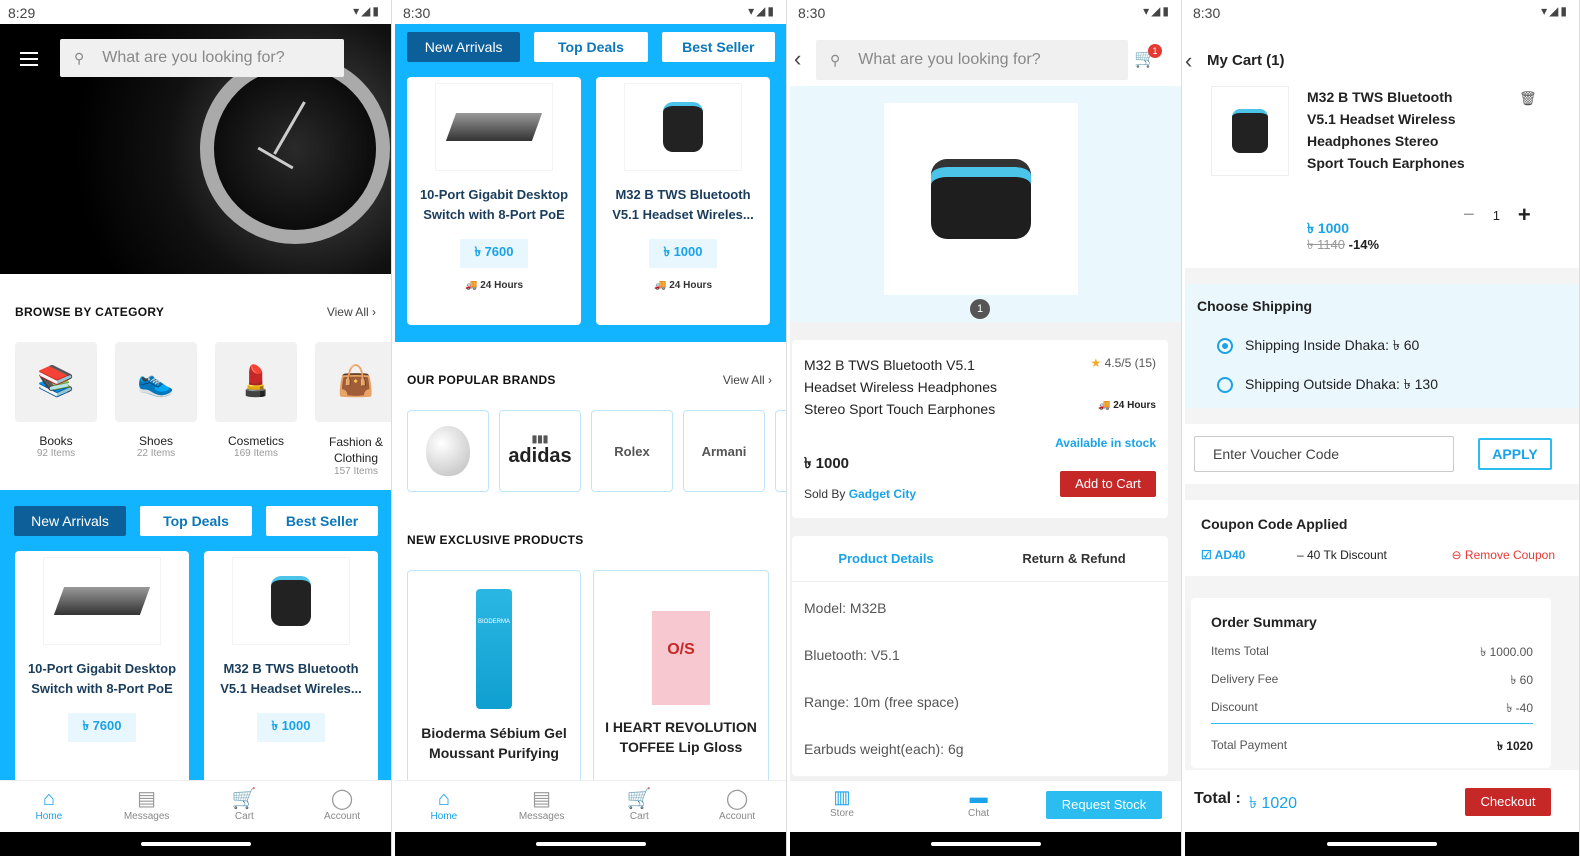  I want to click on stock-status: Available in stock, so click(1105, 443).